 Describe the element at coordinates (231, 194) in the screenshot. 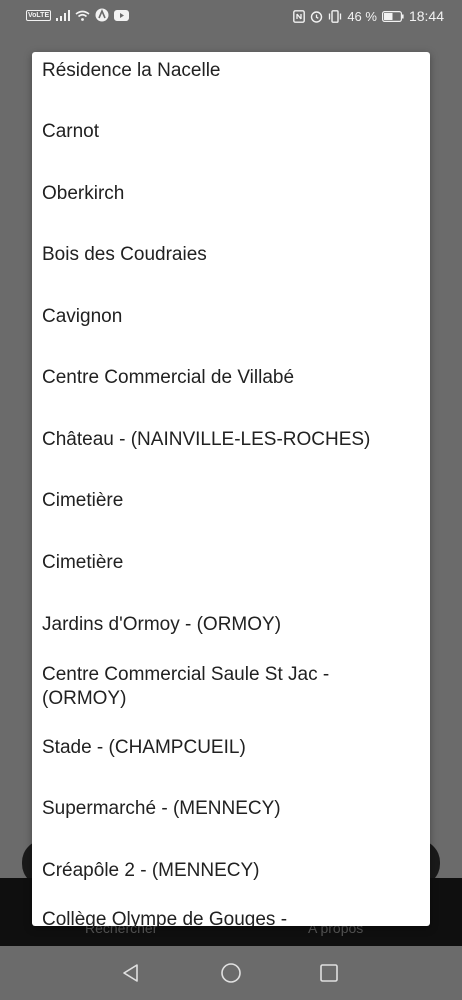

I see `list-item: Oberkirch` at that location.